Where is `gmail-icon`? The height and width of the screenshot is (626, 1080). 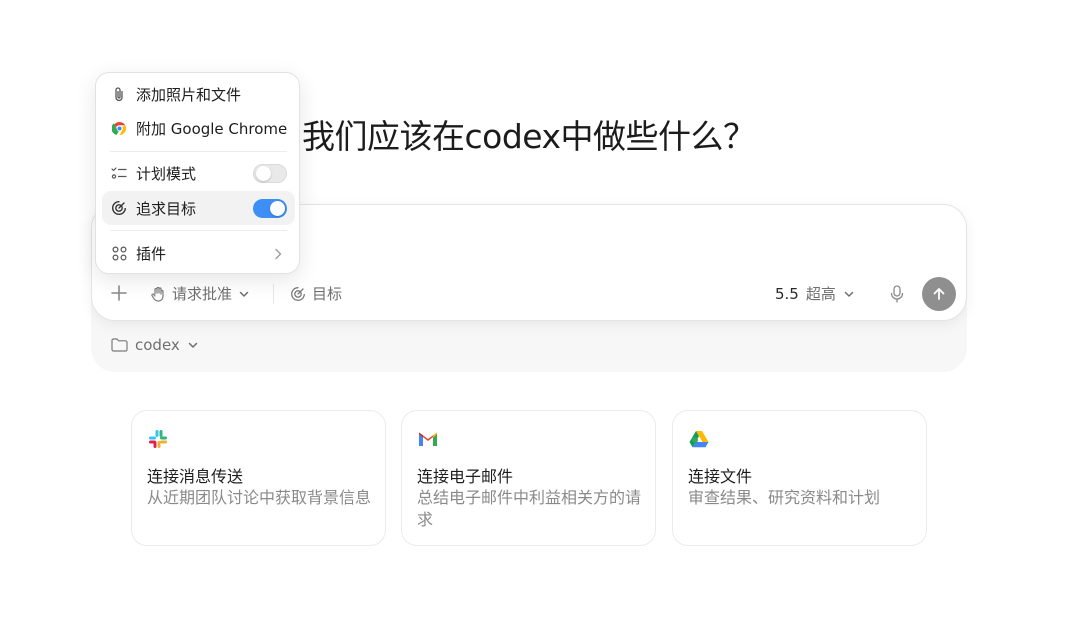 gmail-icon is located at coordinates (428, 439).